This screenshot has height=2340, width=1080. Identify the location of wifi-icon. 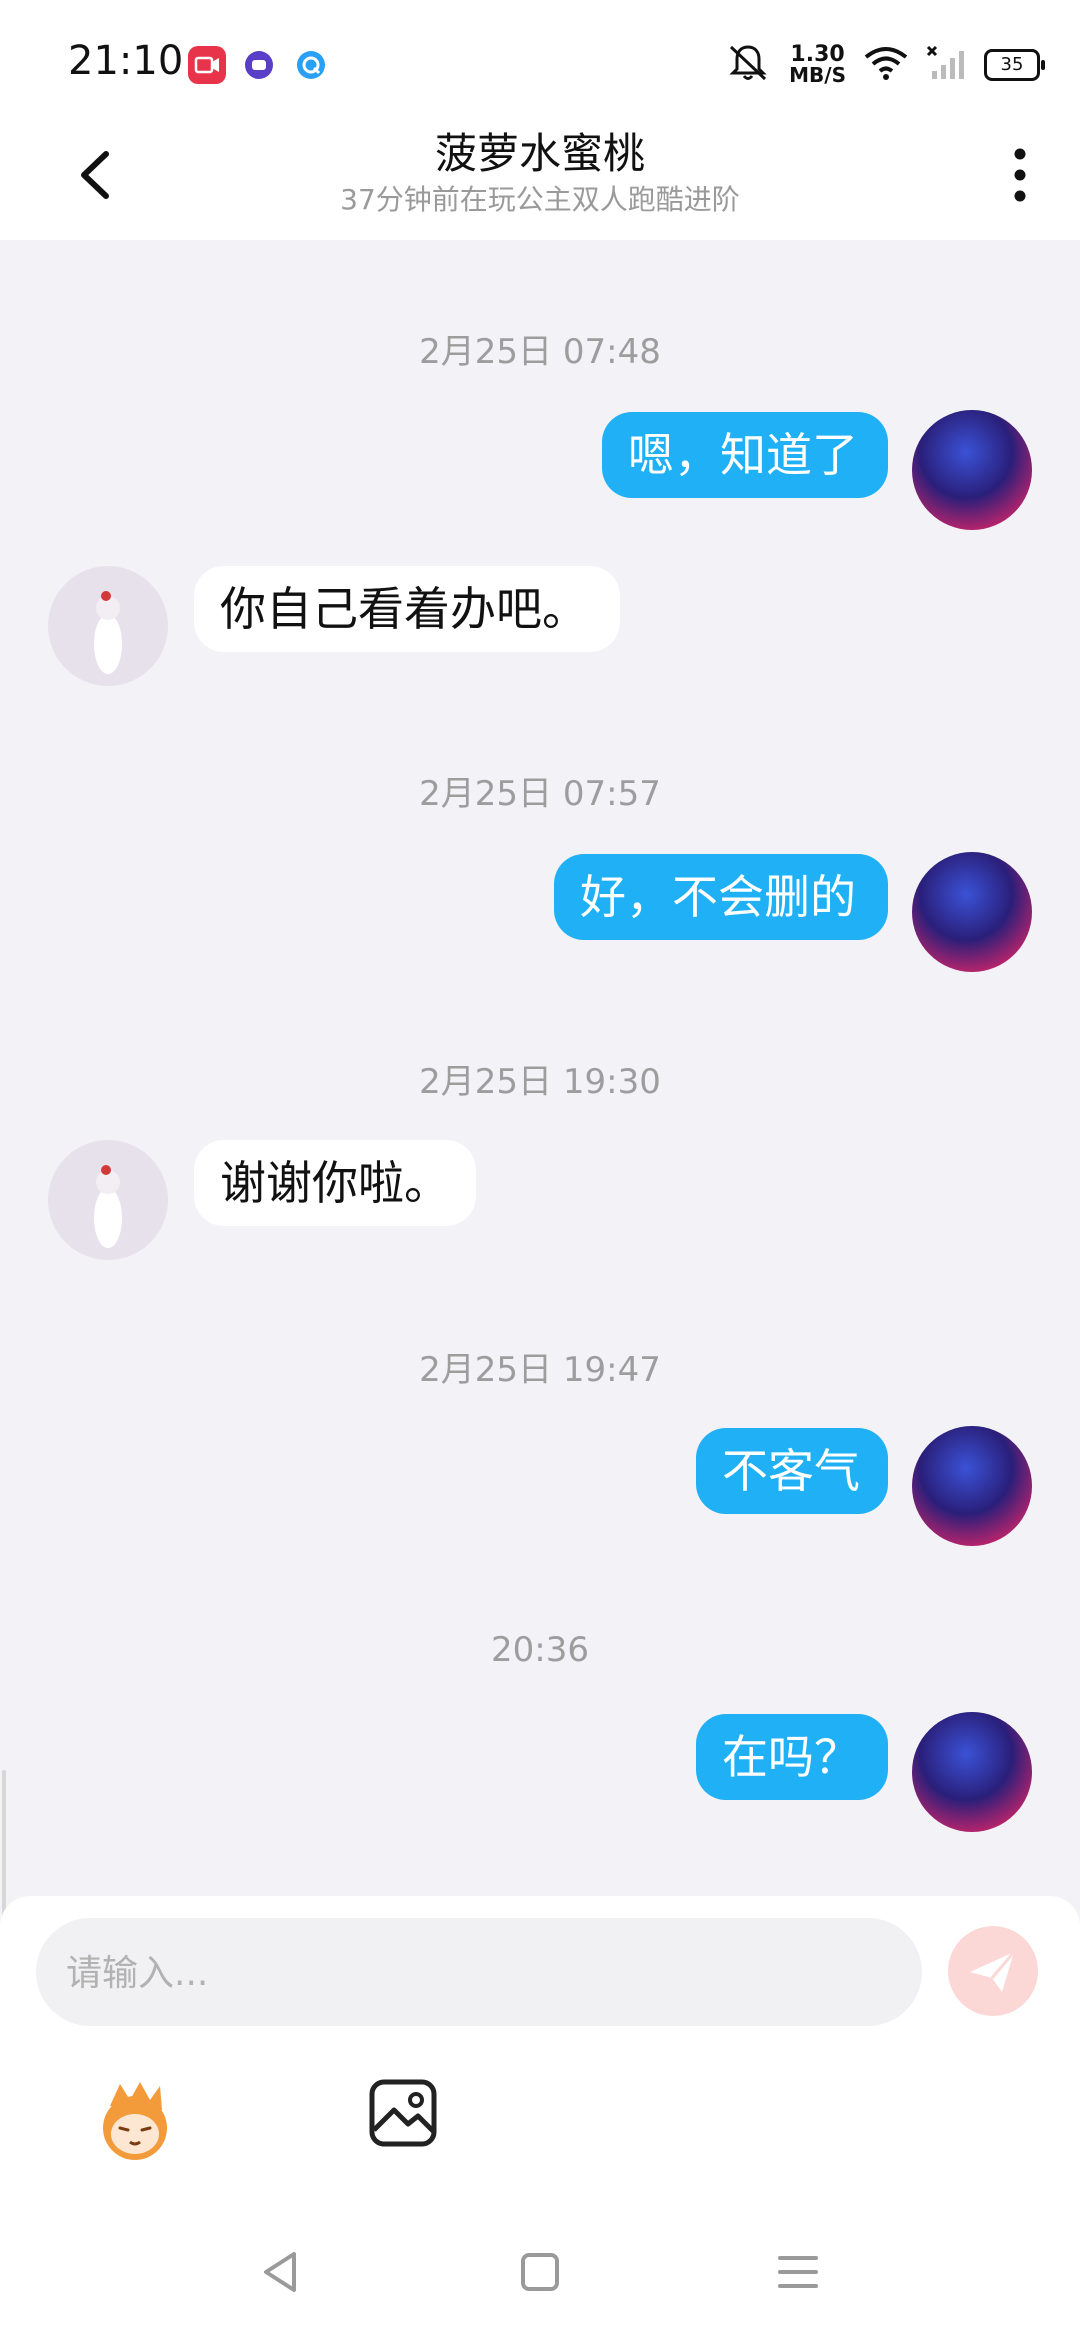
(886, 65).